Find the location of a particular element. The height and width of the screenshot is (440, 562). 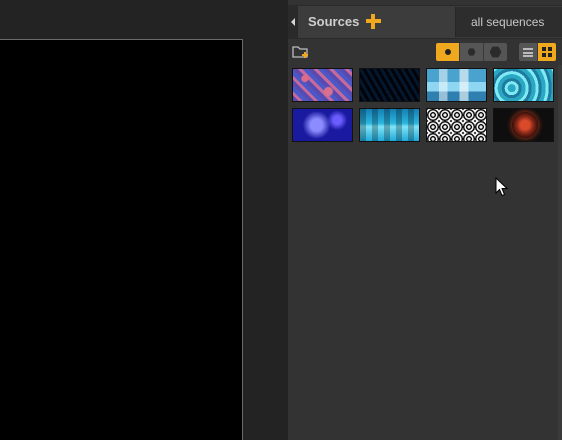

collapse-panel-button is located at coordinates (293, 22).